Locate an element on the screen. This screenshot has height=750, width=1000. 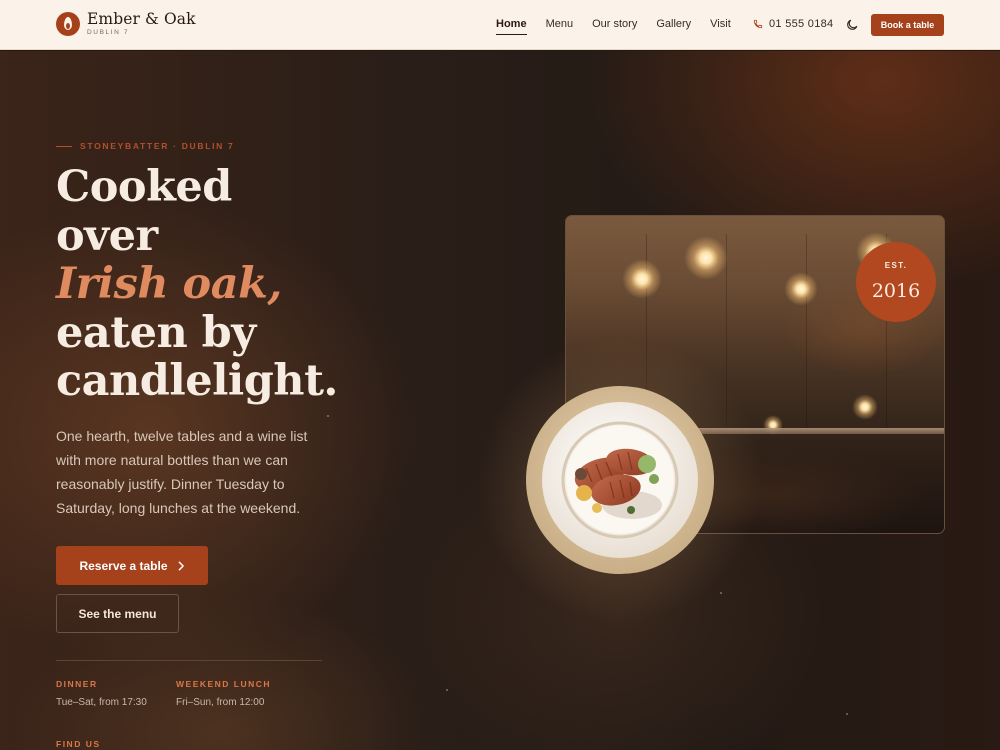
phone-icon is located at coordinates (758, 24).